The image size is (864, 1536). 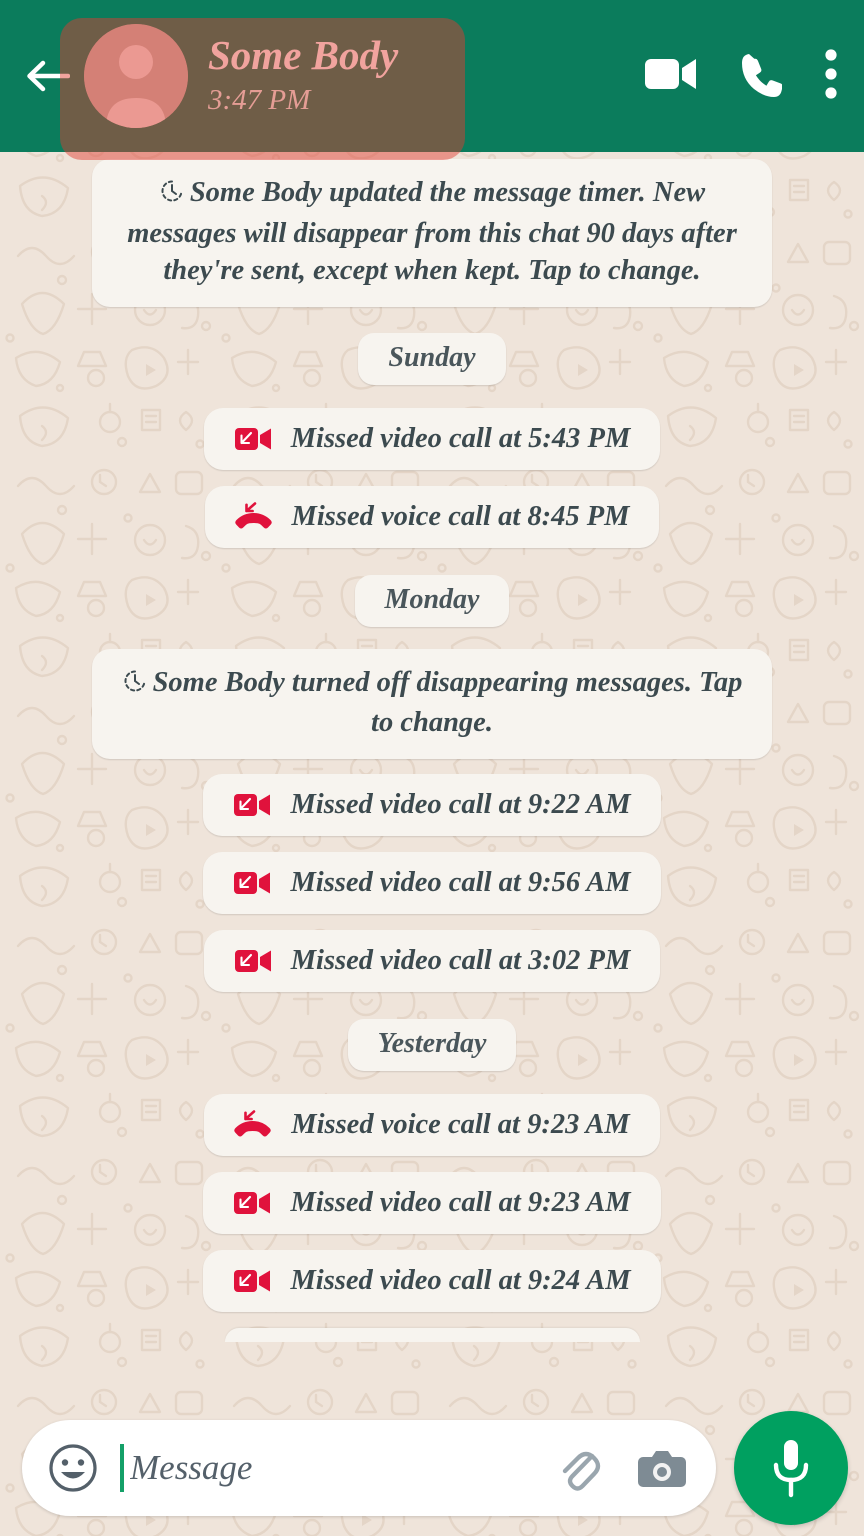 I want to click on call-log-bubble: Missed video call at 5:43 PM, so click(x=432, y=438).